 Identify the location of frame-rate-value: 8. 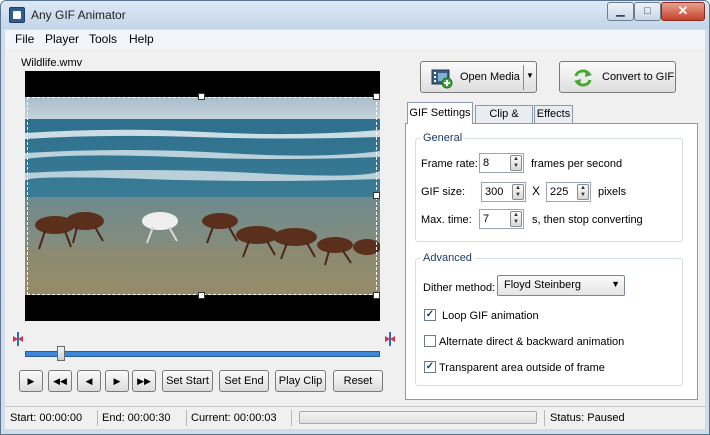
(486, 163).